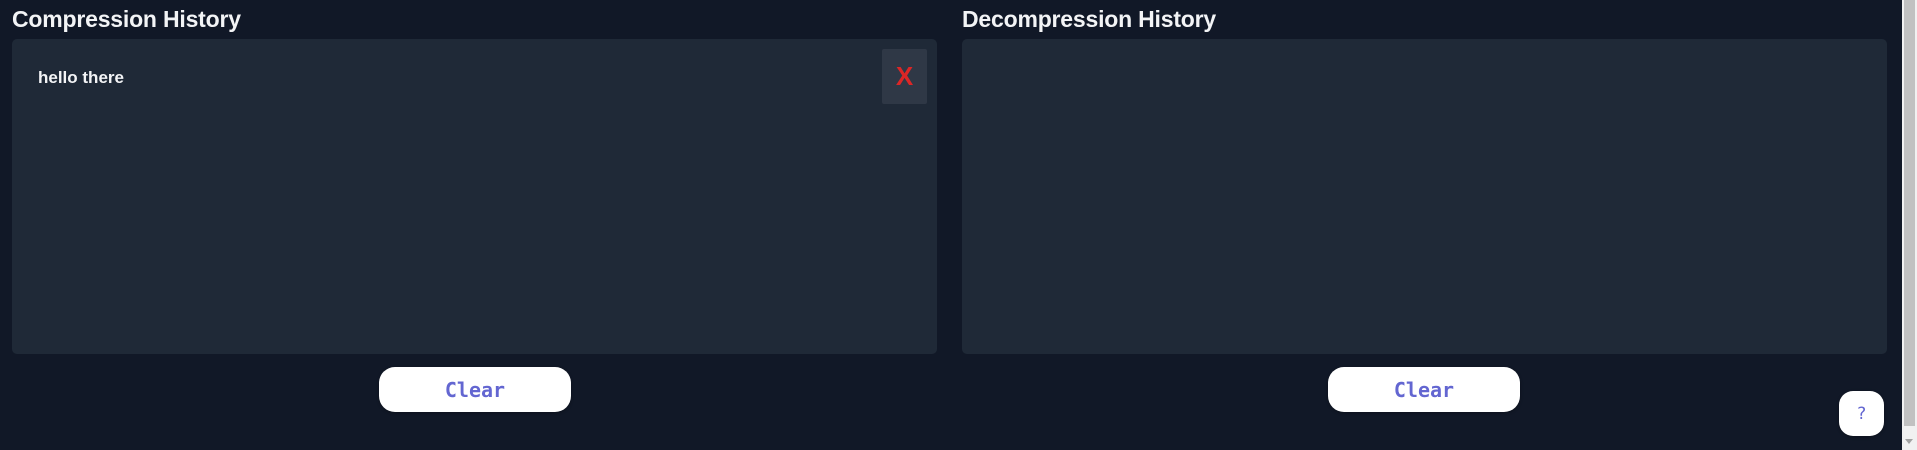 This screenshot has height=450, width=1917. Describe the element at coordinates (1424, 389) in the screenshot. I see `clear-decompression-button: Clear` at that location.